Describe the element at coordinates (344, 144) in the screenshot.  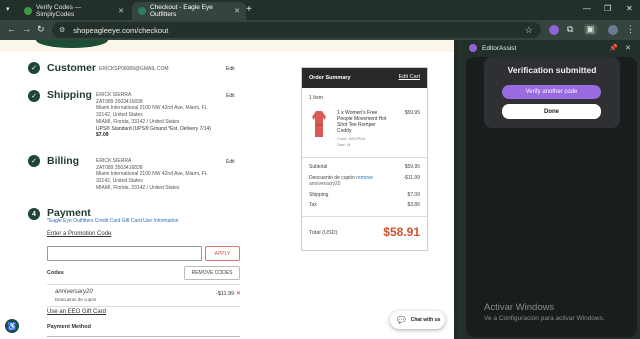
I see `product-size: Size: M` at that location.